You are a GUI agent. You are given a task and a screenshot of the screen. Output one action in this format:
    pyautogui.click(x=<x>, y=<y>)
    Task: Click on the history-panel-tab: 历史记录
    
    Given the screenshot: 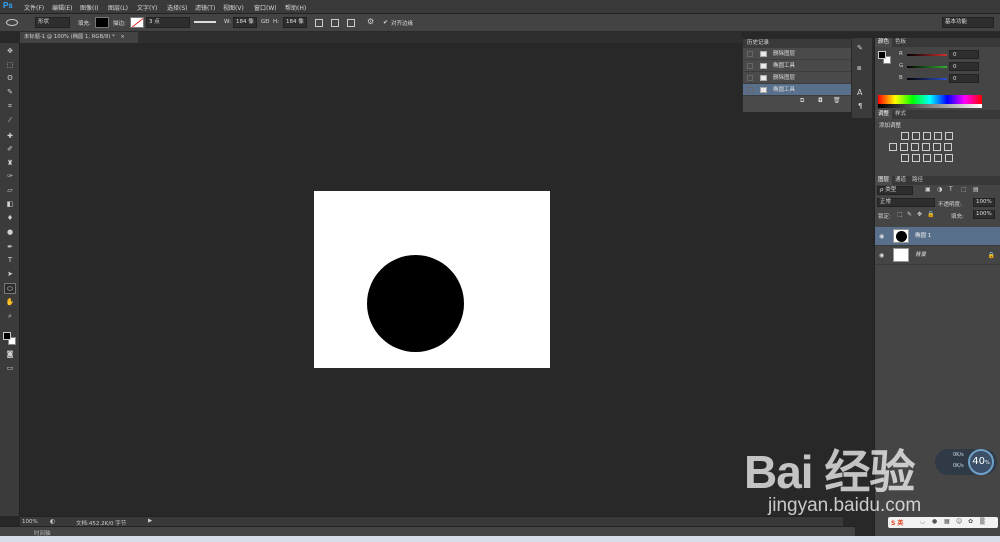 What is the action you would take?
    pyautogui.click(x=797, y=43)
    